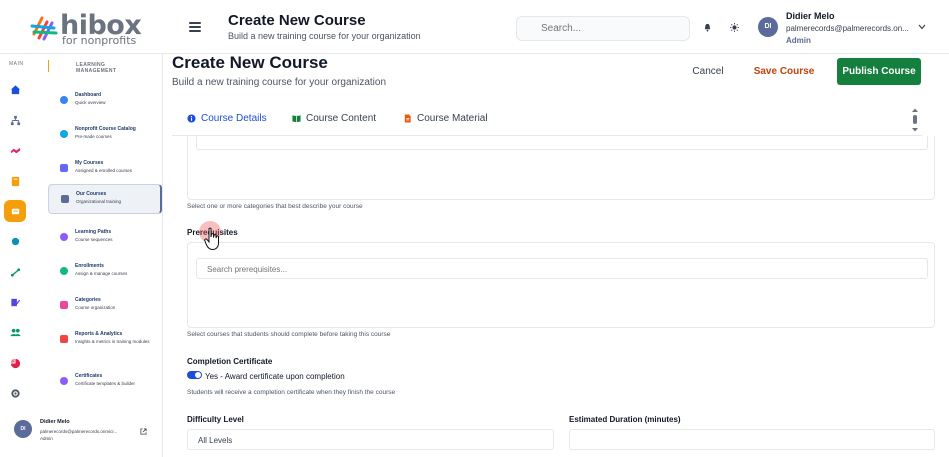  Describe the element at coordinates (99, 40) in the screenshot. I see `logo-subtitle: for nonprofits` at that location.